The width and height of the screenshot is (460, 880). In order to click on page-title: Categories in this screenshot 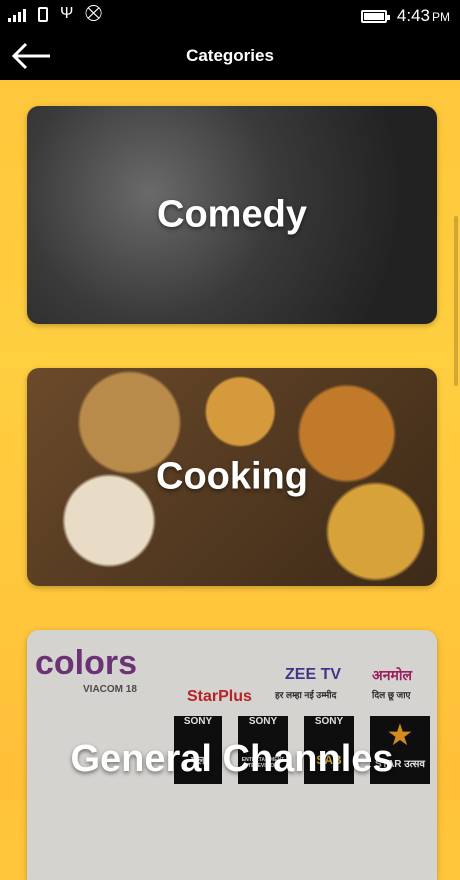, I will do `click(230, 55)`.